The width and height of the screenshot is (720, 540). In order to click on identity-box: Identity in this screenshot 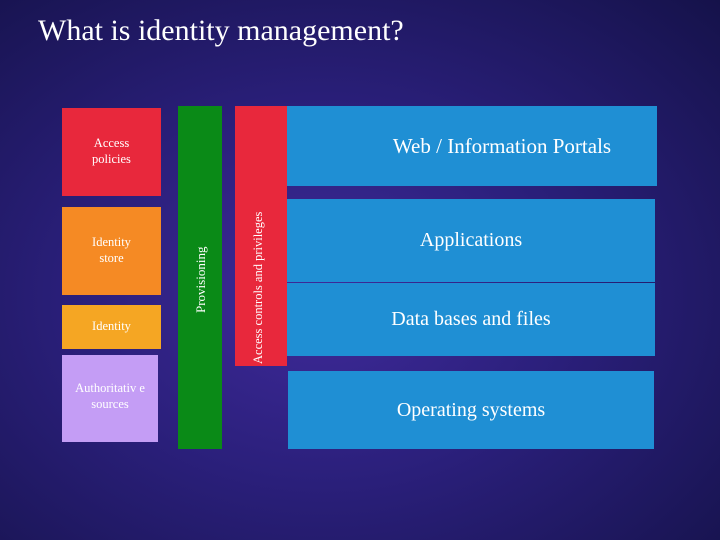, I will do `click(111, 327)`.